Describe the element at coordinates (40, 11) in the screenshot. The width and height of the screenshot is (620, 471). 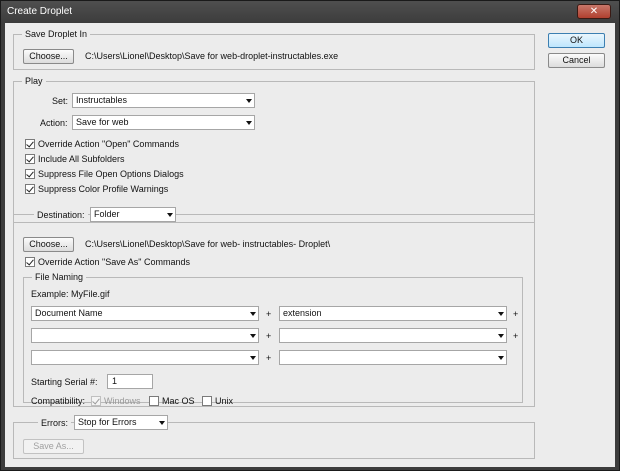
I see `window-title: Create Droplet` at that location.